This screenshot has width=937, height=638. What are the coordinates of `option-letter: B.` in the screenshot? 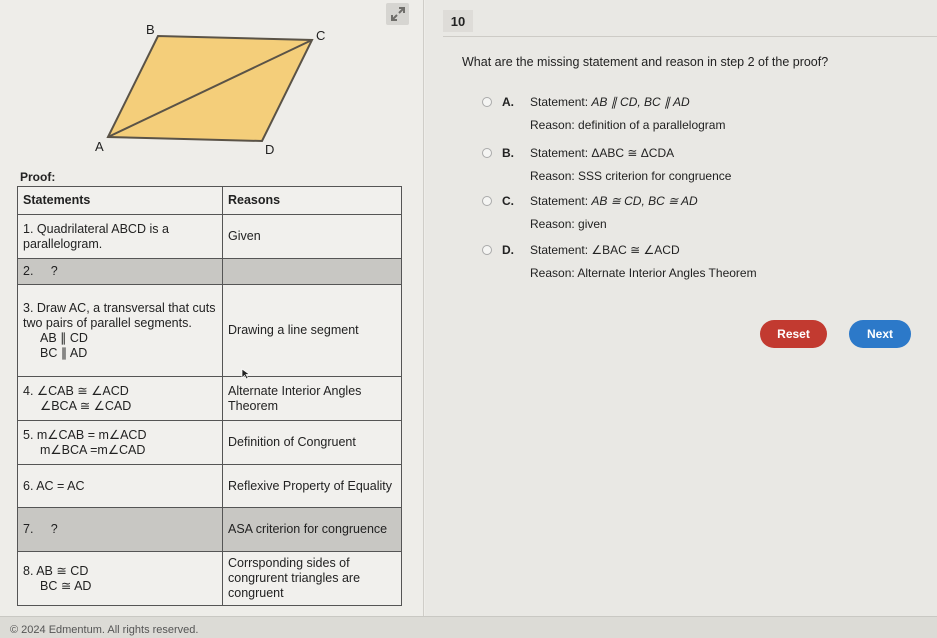 It's located at (508, 153).